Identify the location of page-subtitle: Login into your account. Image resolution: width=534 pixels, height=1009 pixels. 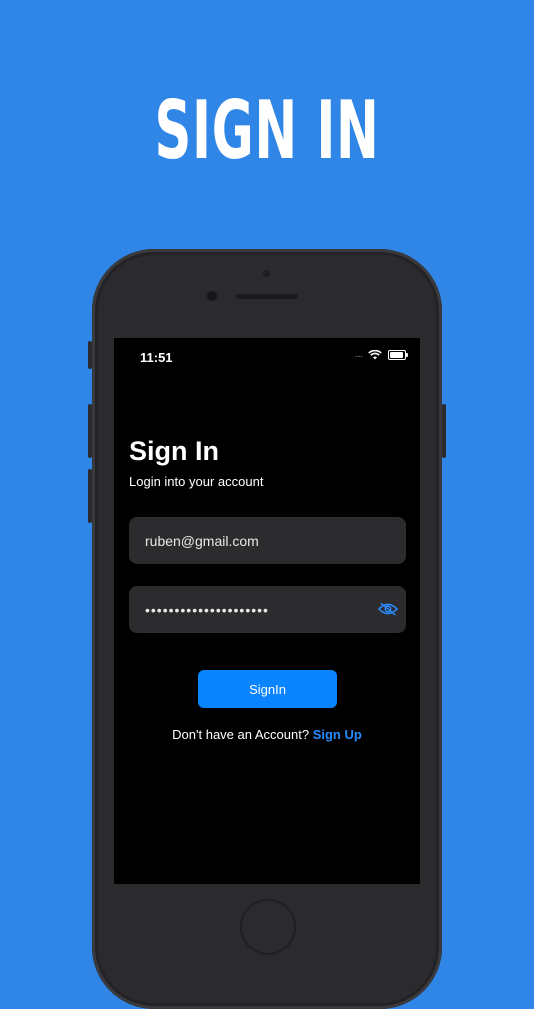
(196, 481).